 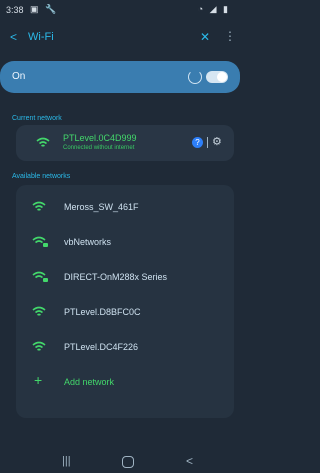 I want to click on add-network-label: Add network, so click(x=89, y=382).